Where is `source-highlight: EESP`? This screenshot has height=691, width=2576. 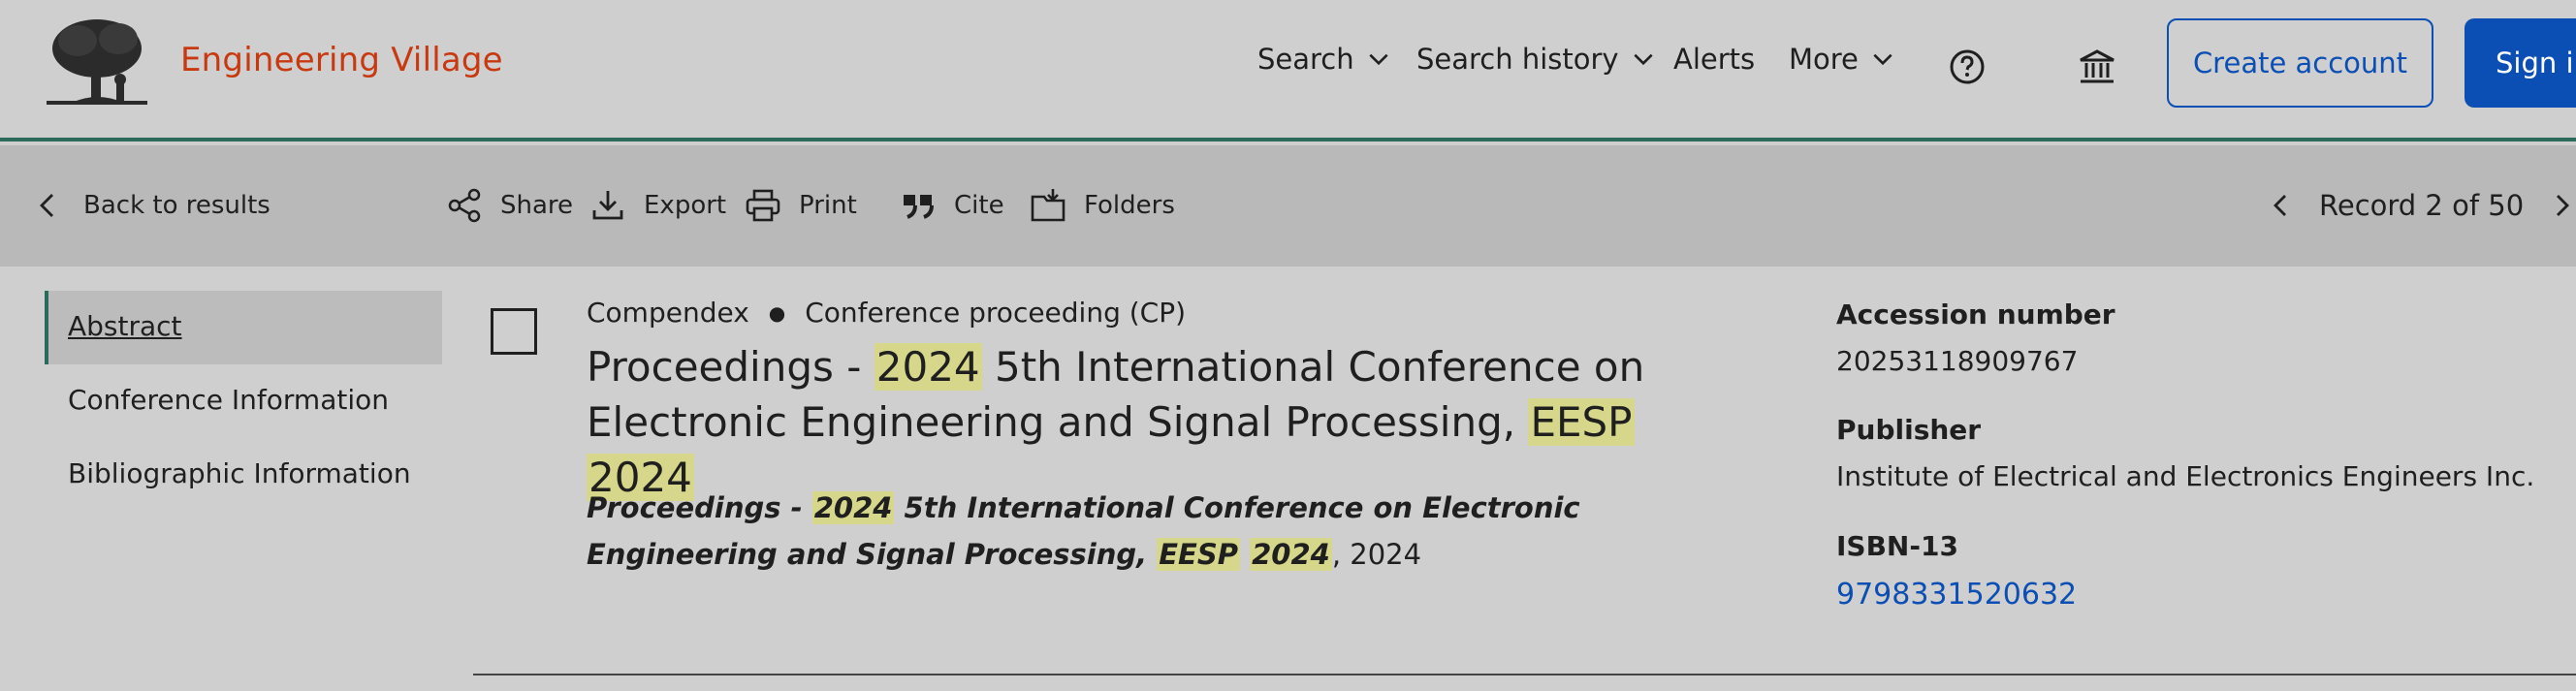 source-highlight: EESP is located at coordinates (1198, 554).